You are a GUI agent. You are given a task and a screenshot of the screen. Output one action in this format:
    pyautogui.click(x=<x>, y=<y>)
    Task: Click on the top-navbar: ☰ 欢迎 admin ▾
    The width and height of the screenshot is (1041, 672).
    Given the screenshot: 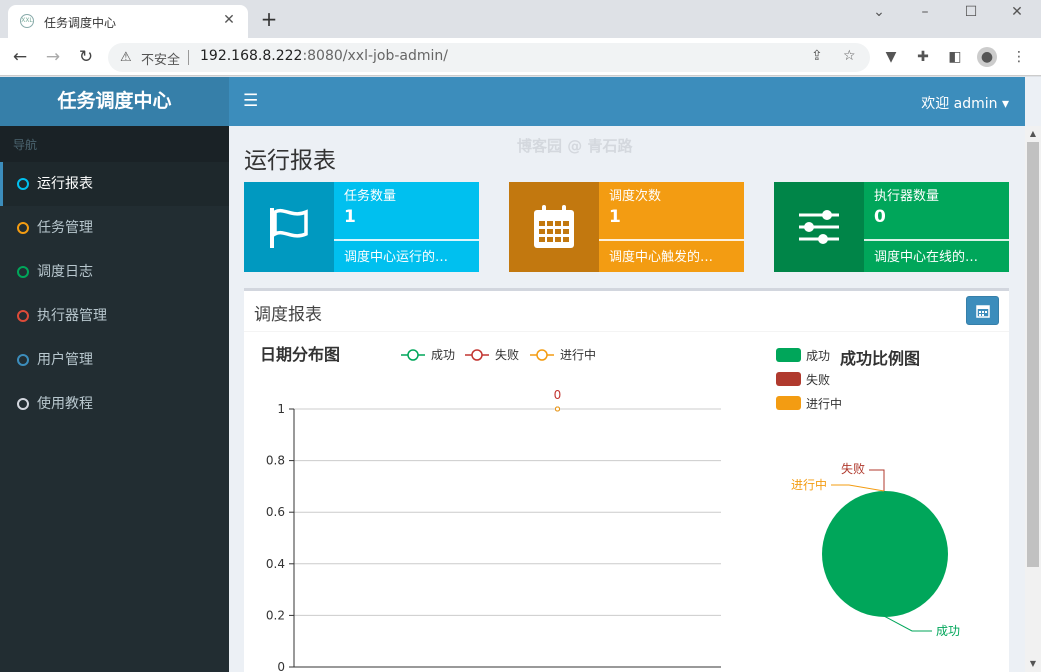 What is the action you would take?
    pyautogui.click(x=627, y=101)
    